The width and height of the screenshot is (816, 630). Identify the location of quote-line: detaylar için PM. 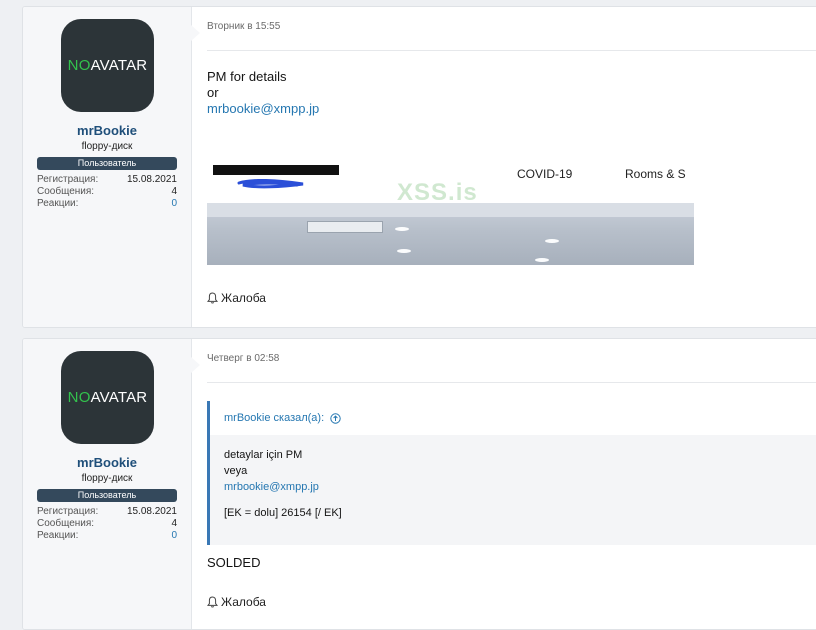
(263, 455).